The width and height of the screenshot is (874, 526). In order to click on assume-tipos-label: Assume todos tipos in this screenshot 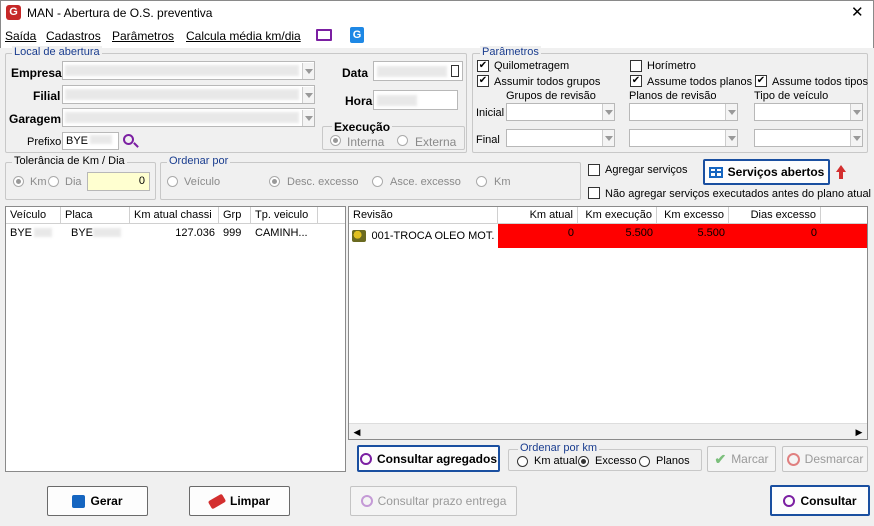, I will do `click(820, 82)`.